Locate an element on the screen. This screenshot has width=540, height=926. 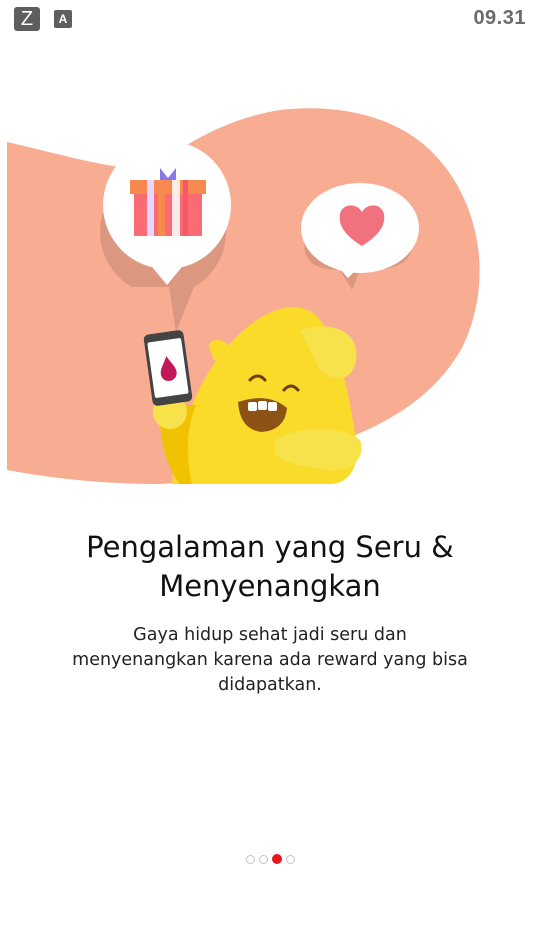
headline-line-1: Pengalaman yang Seru & is located at coordinates (270, 547).